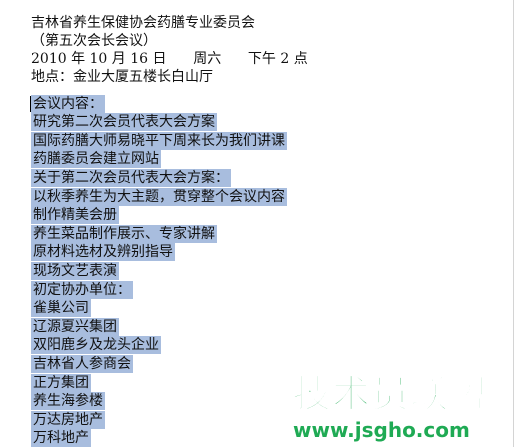  I want to click on selected-line: 关于第二次会员代表大会方案：, so click(159, 177).